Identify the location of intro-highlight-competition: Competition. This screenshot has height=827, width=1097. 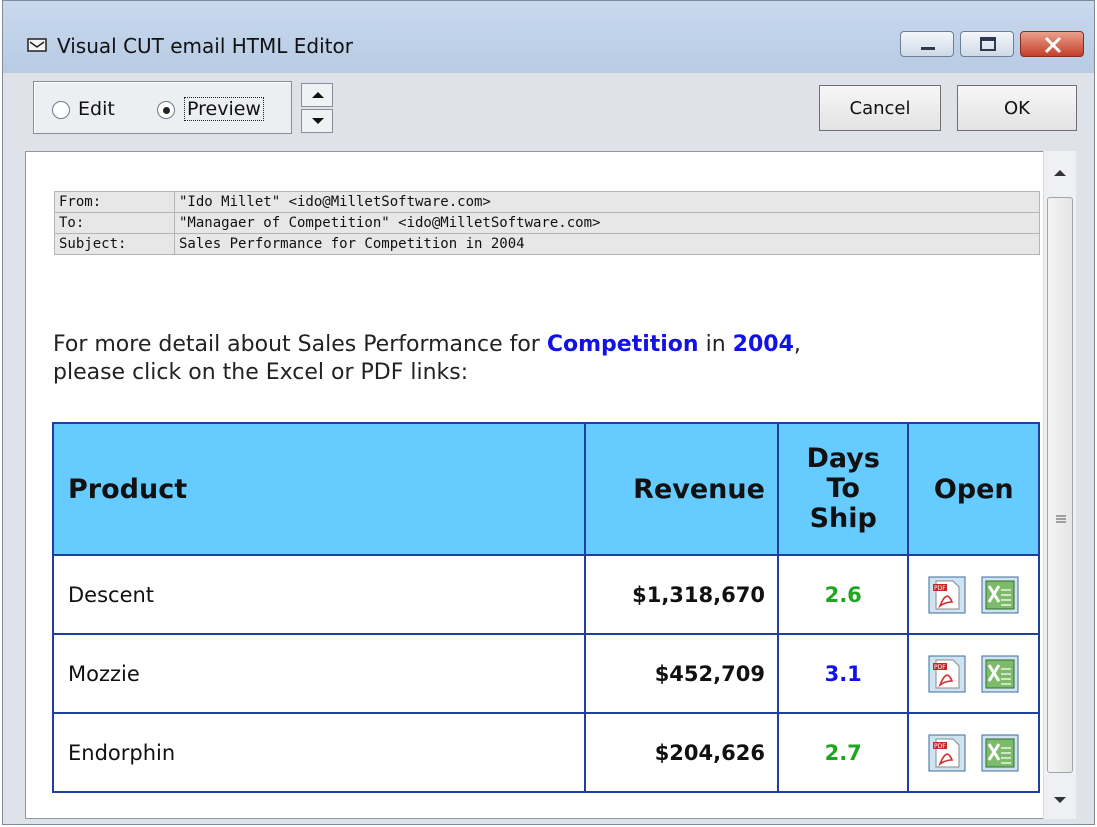
(622, 344).